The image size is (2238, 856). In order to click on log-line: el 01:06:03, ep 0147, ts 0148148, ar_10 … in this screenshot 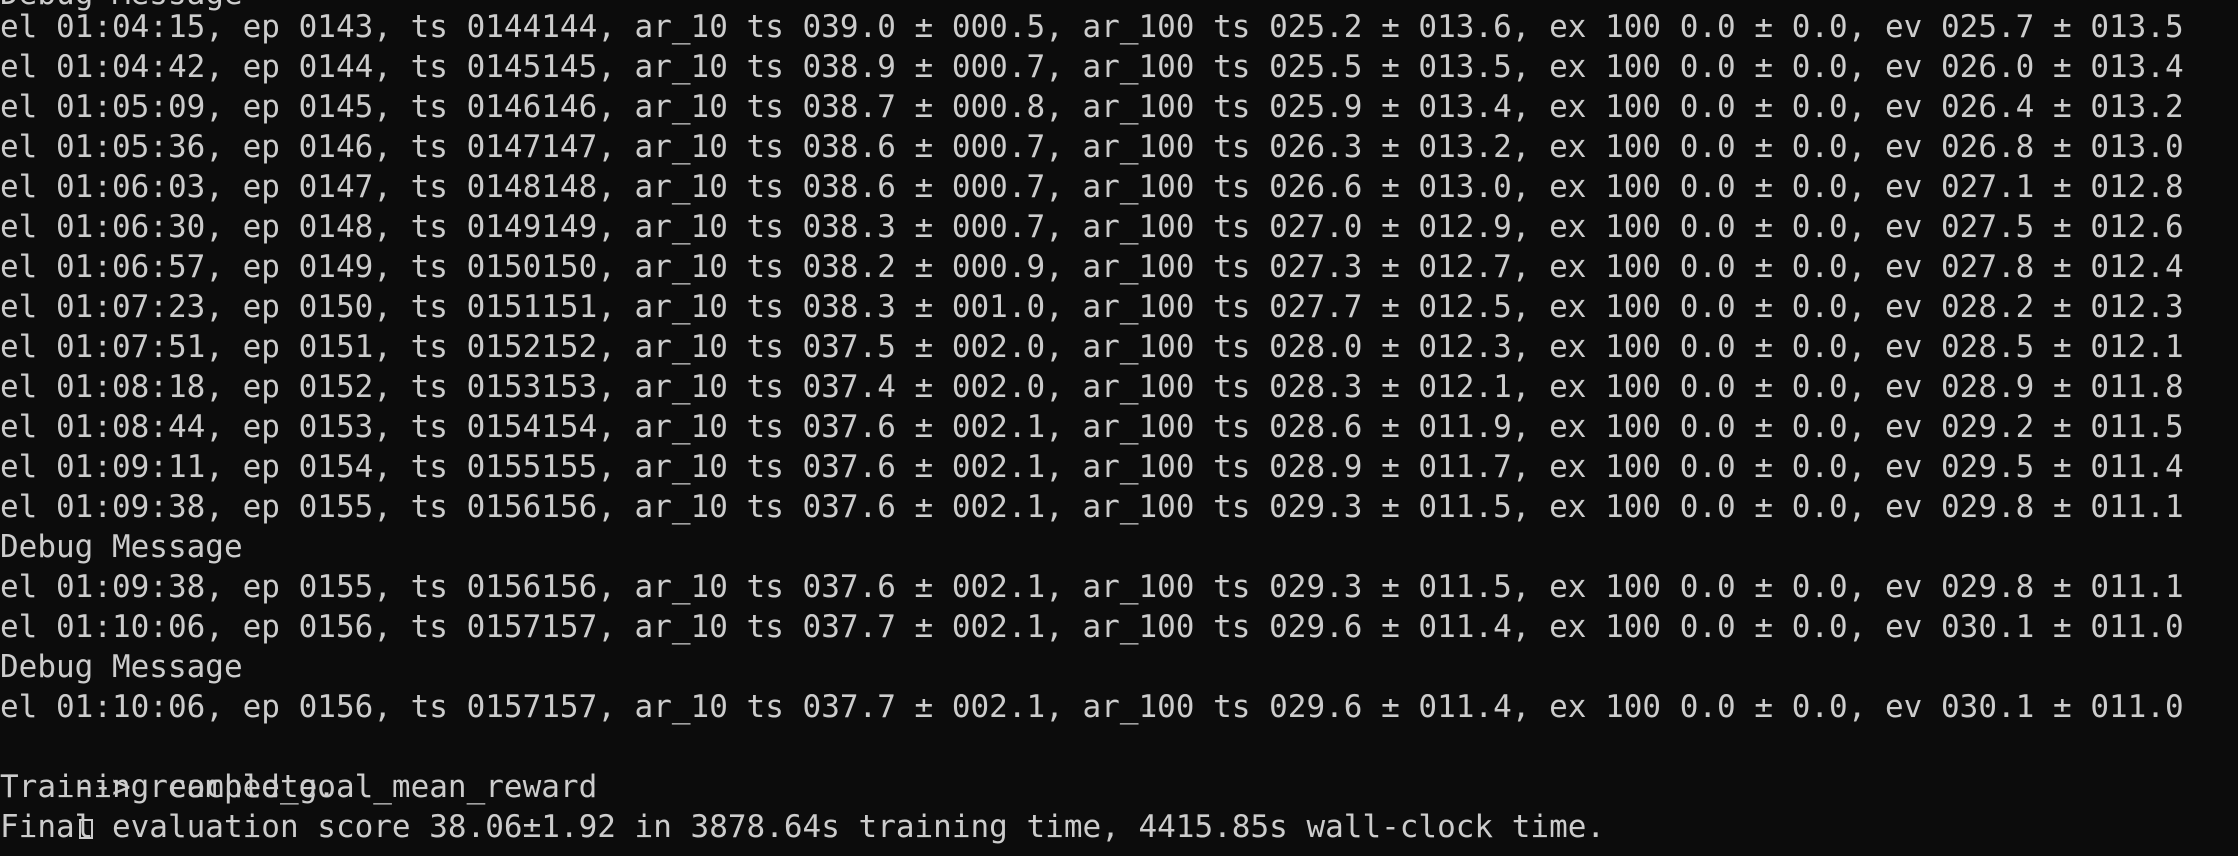, I will do `click(1092, 187)`.